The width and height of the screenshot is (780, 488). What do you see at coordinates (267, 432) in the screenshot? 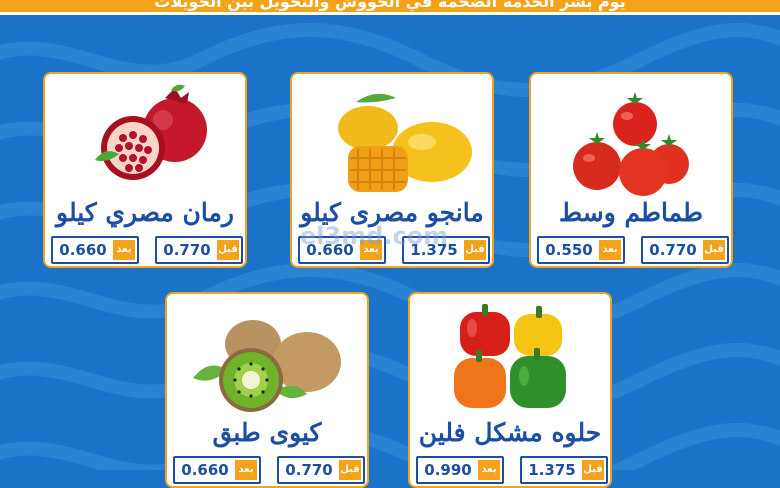
I see `product-name: كيوى طبق` at bounding box center [267, 432].